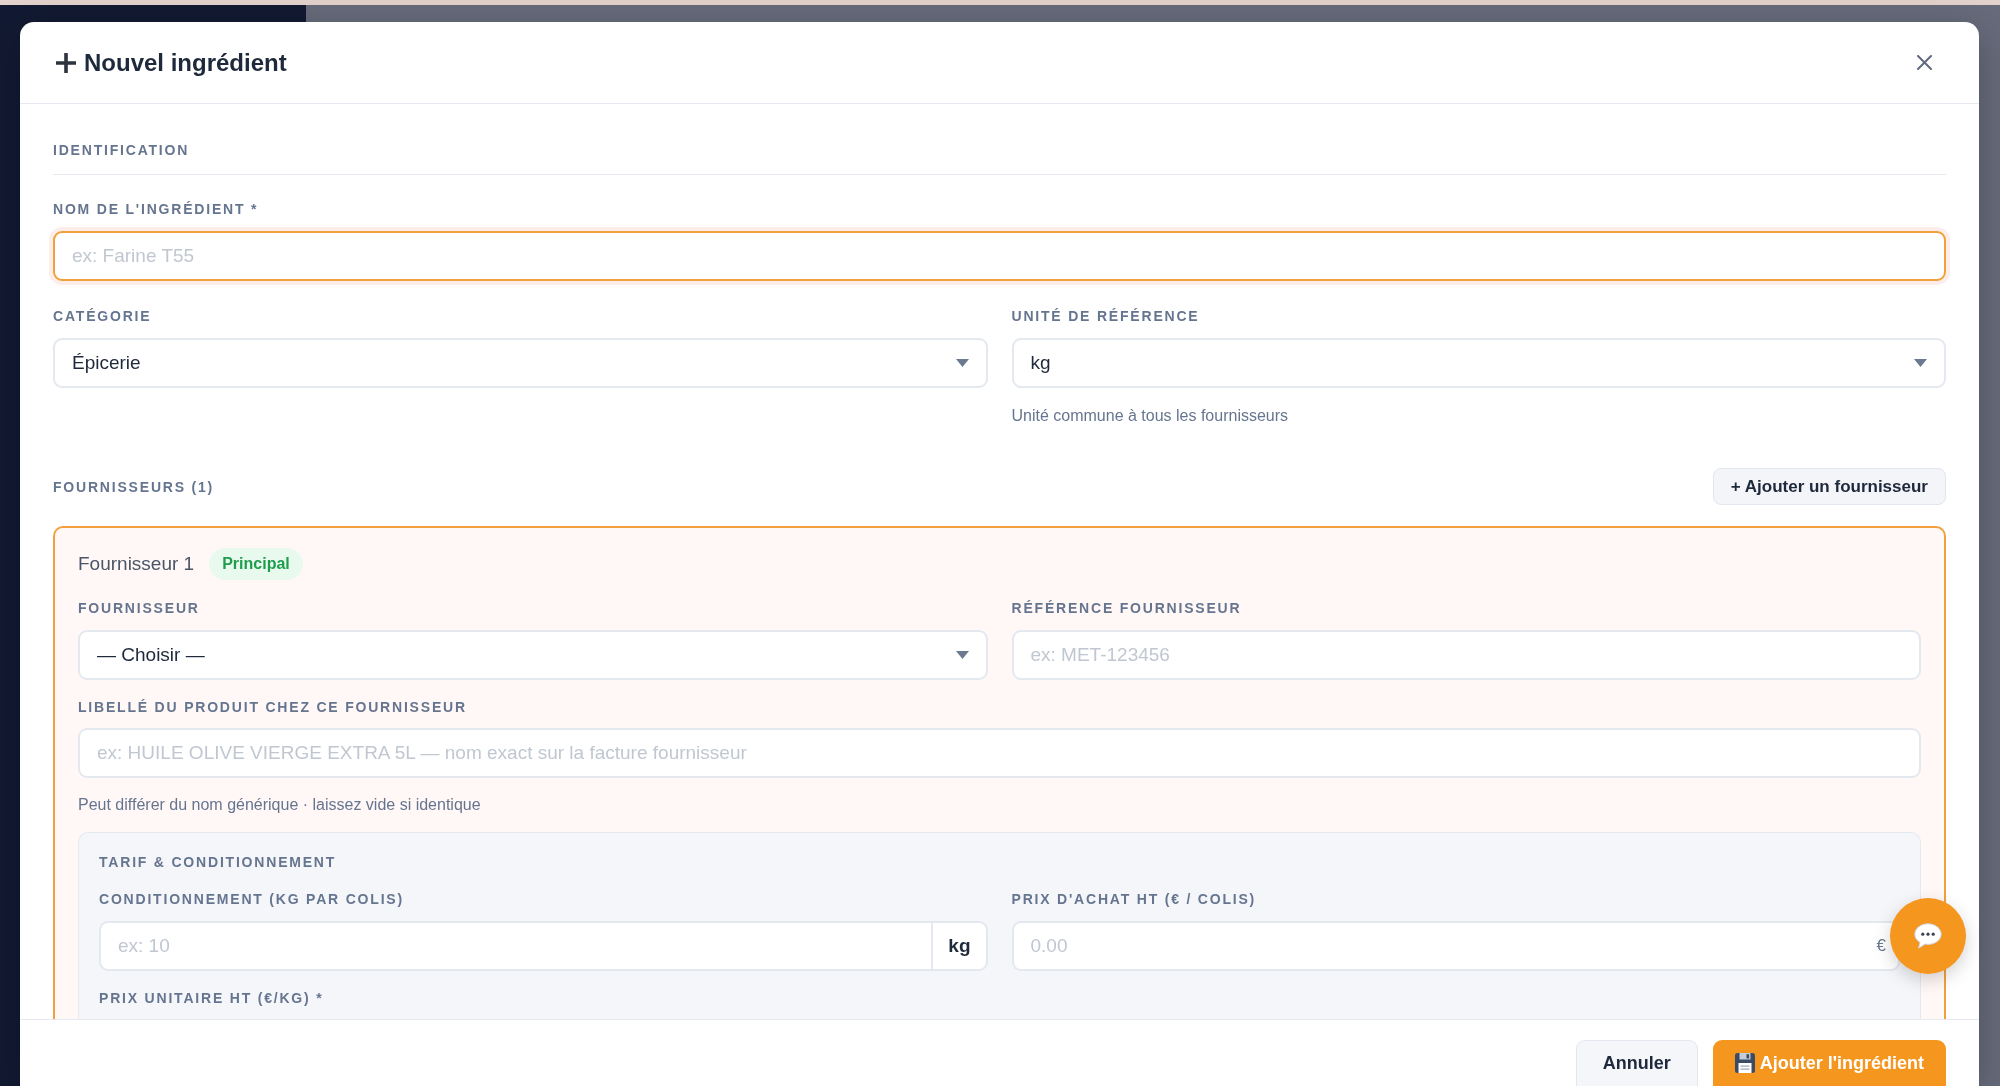 Image resolution: width=2000 pixels, height=1086 pixels. What do you see at coordinates (66, 62) in the screenshot?
I see `plus-icon` at bounding box center [66, 62].